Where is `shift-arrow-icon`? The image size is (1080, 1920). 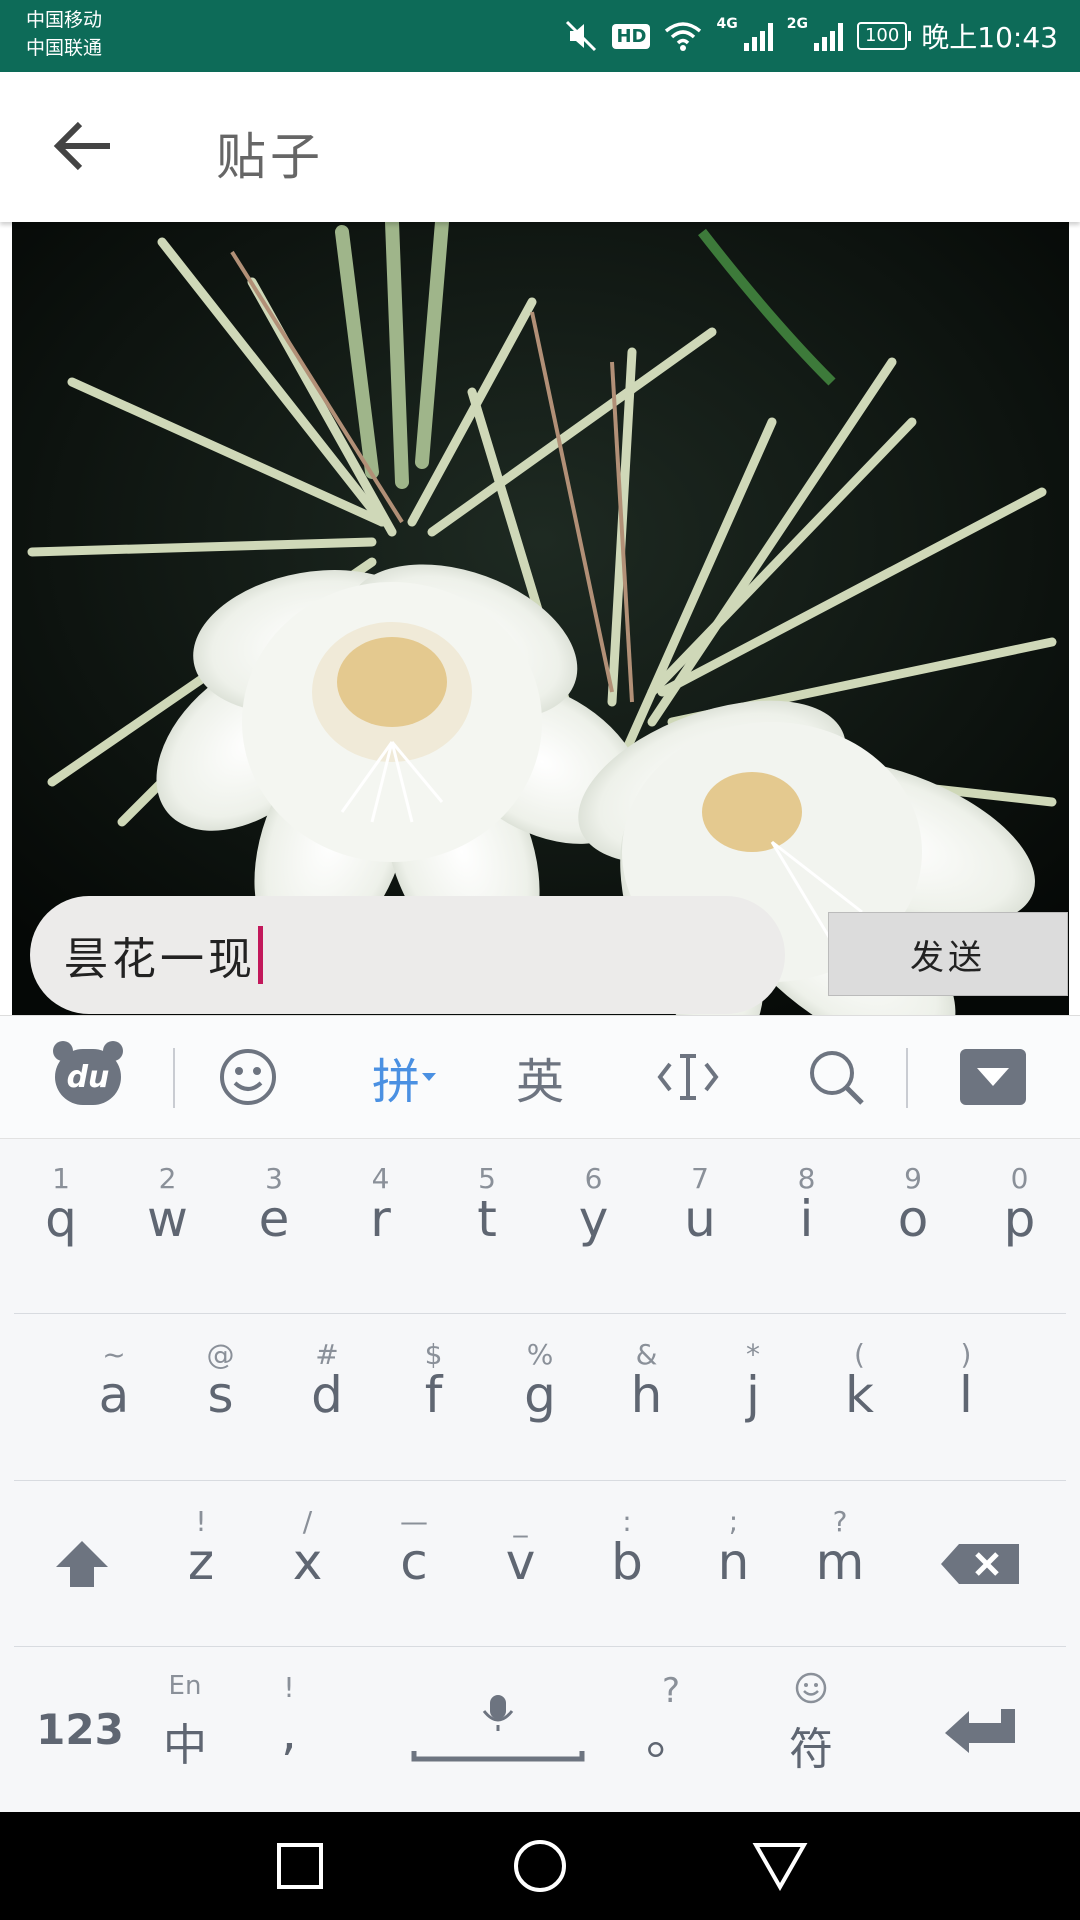 shift-arrow-icon is located at coordinates (82, 1564).